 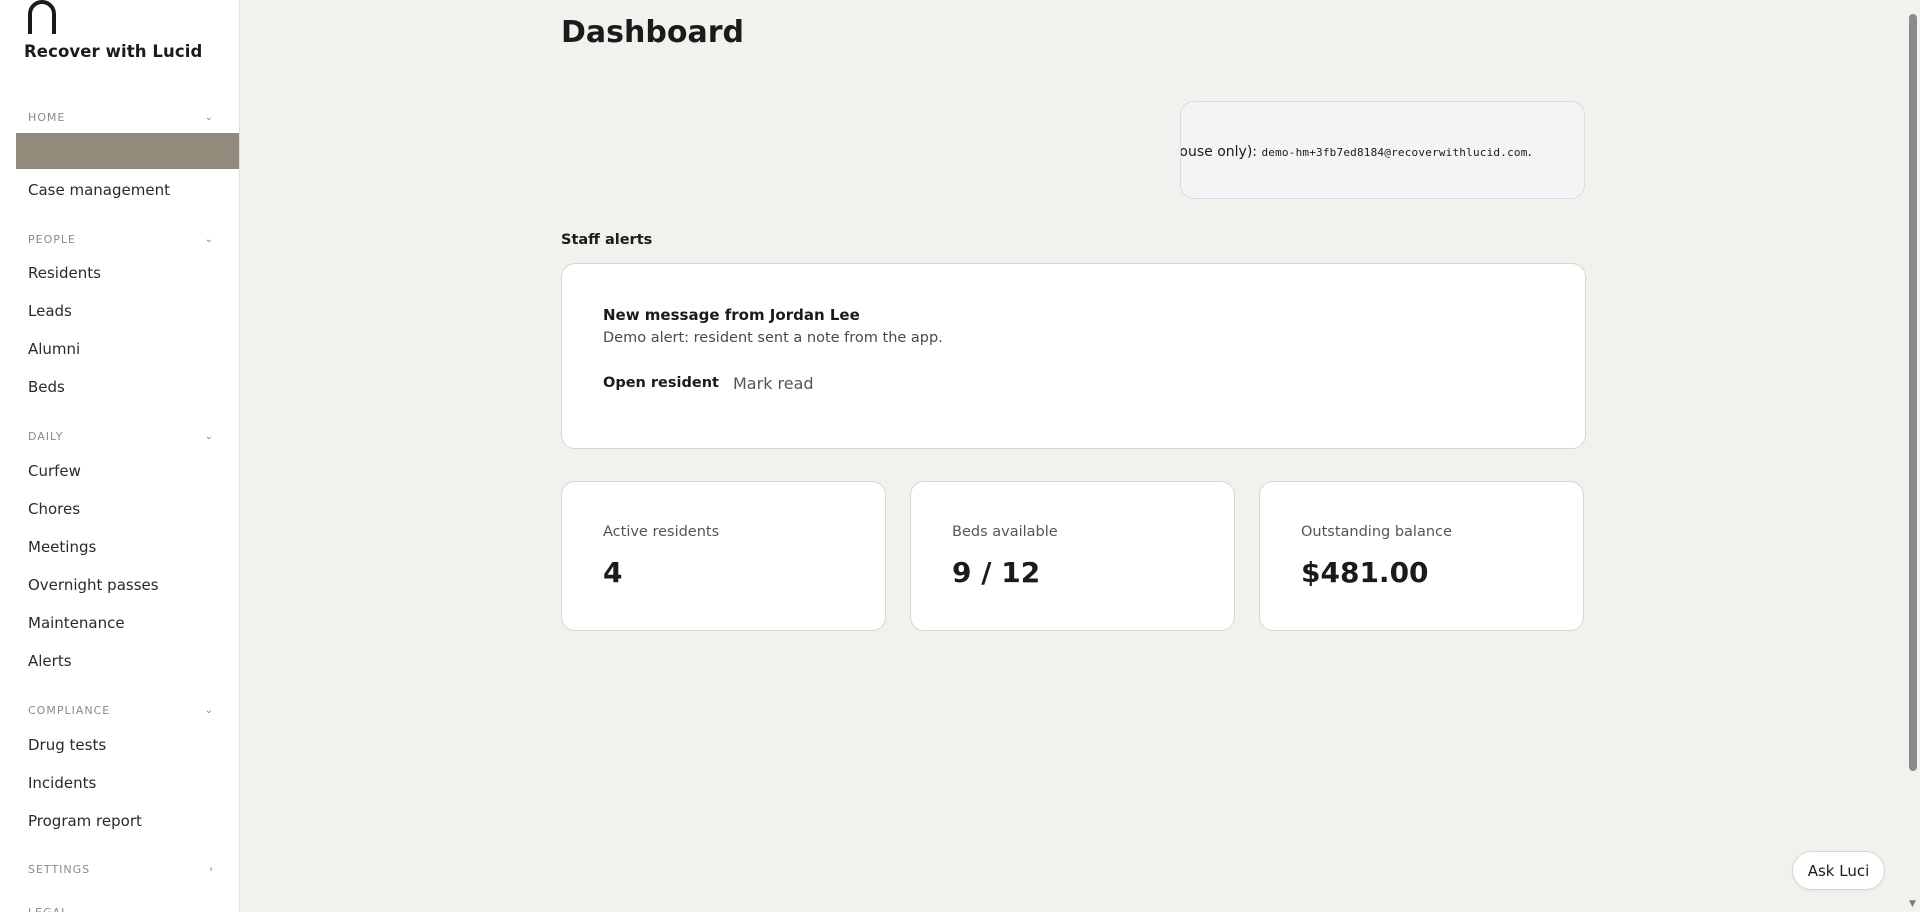 I want to click on sidebar-item-drug-tests: Drug tests, so click(x=67, y=745).